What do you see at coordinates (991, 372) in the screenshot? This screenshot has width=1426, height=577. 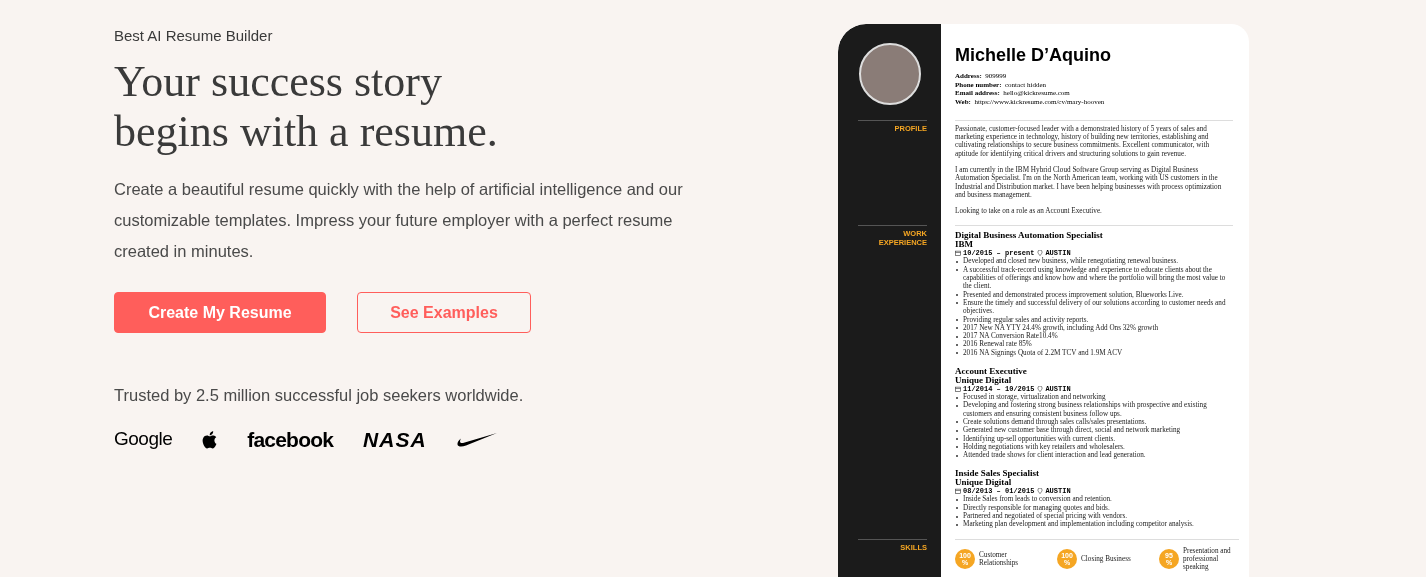 I see `job-title: Account Executive` at bounding box center [991, 372].